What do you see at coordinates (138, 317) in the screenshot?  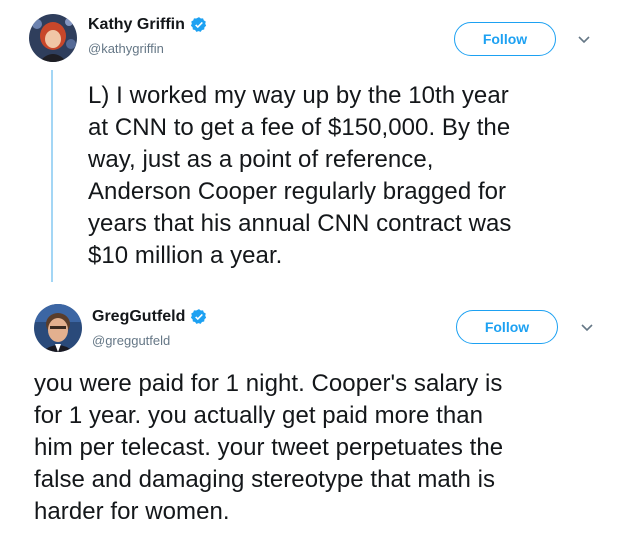 I see `display-name: GregGutfeld` at bounding box center [138, 317].